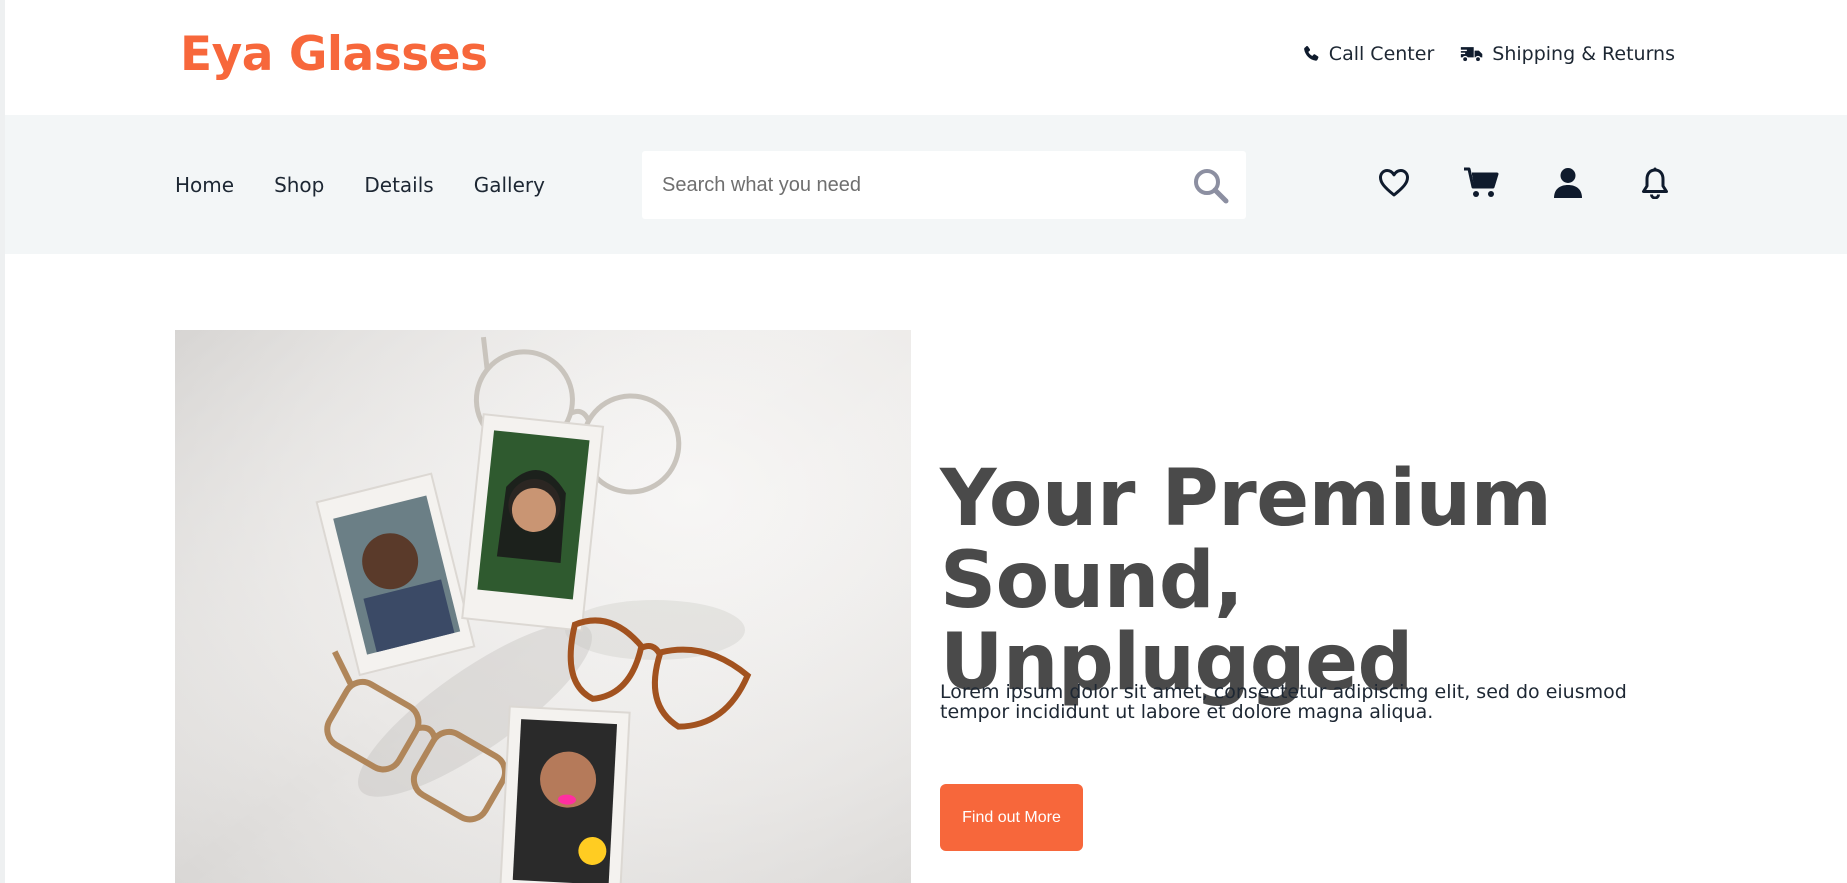 This screenshot has width=1847, height=883. What do you see at coordinates (1655, 183) in the screenshot?
I see `bell-icon` at bounding box center [1655, 183].